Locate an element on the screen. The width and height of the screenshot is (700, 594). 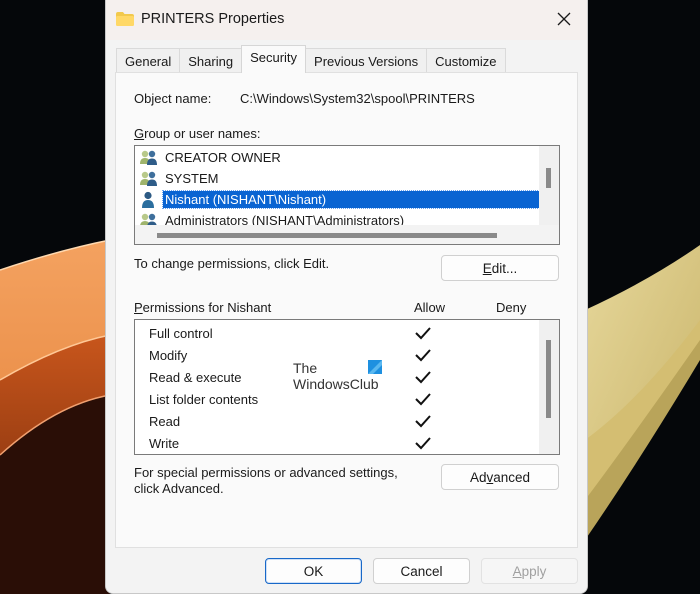
tab-label: Security is located at coordinates (274, 57).